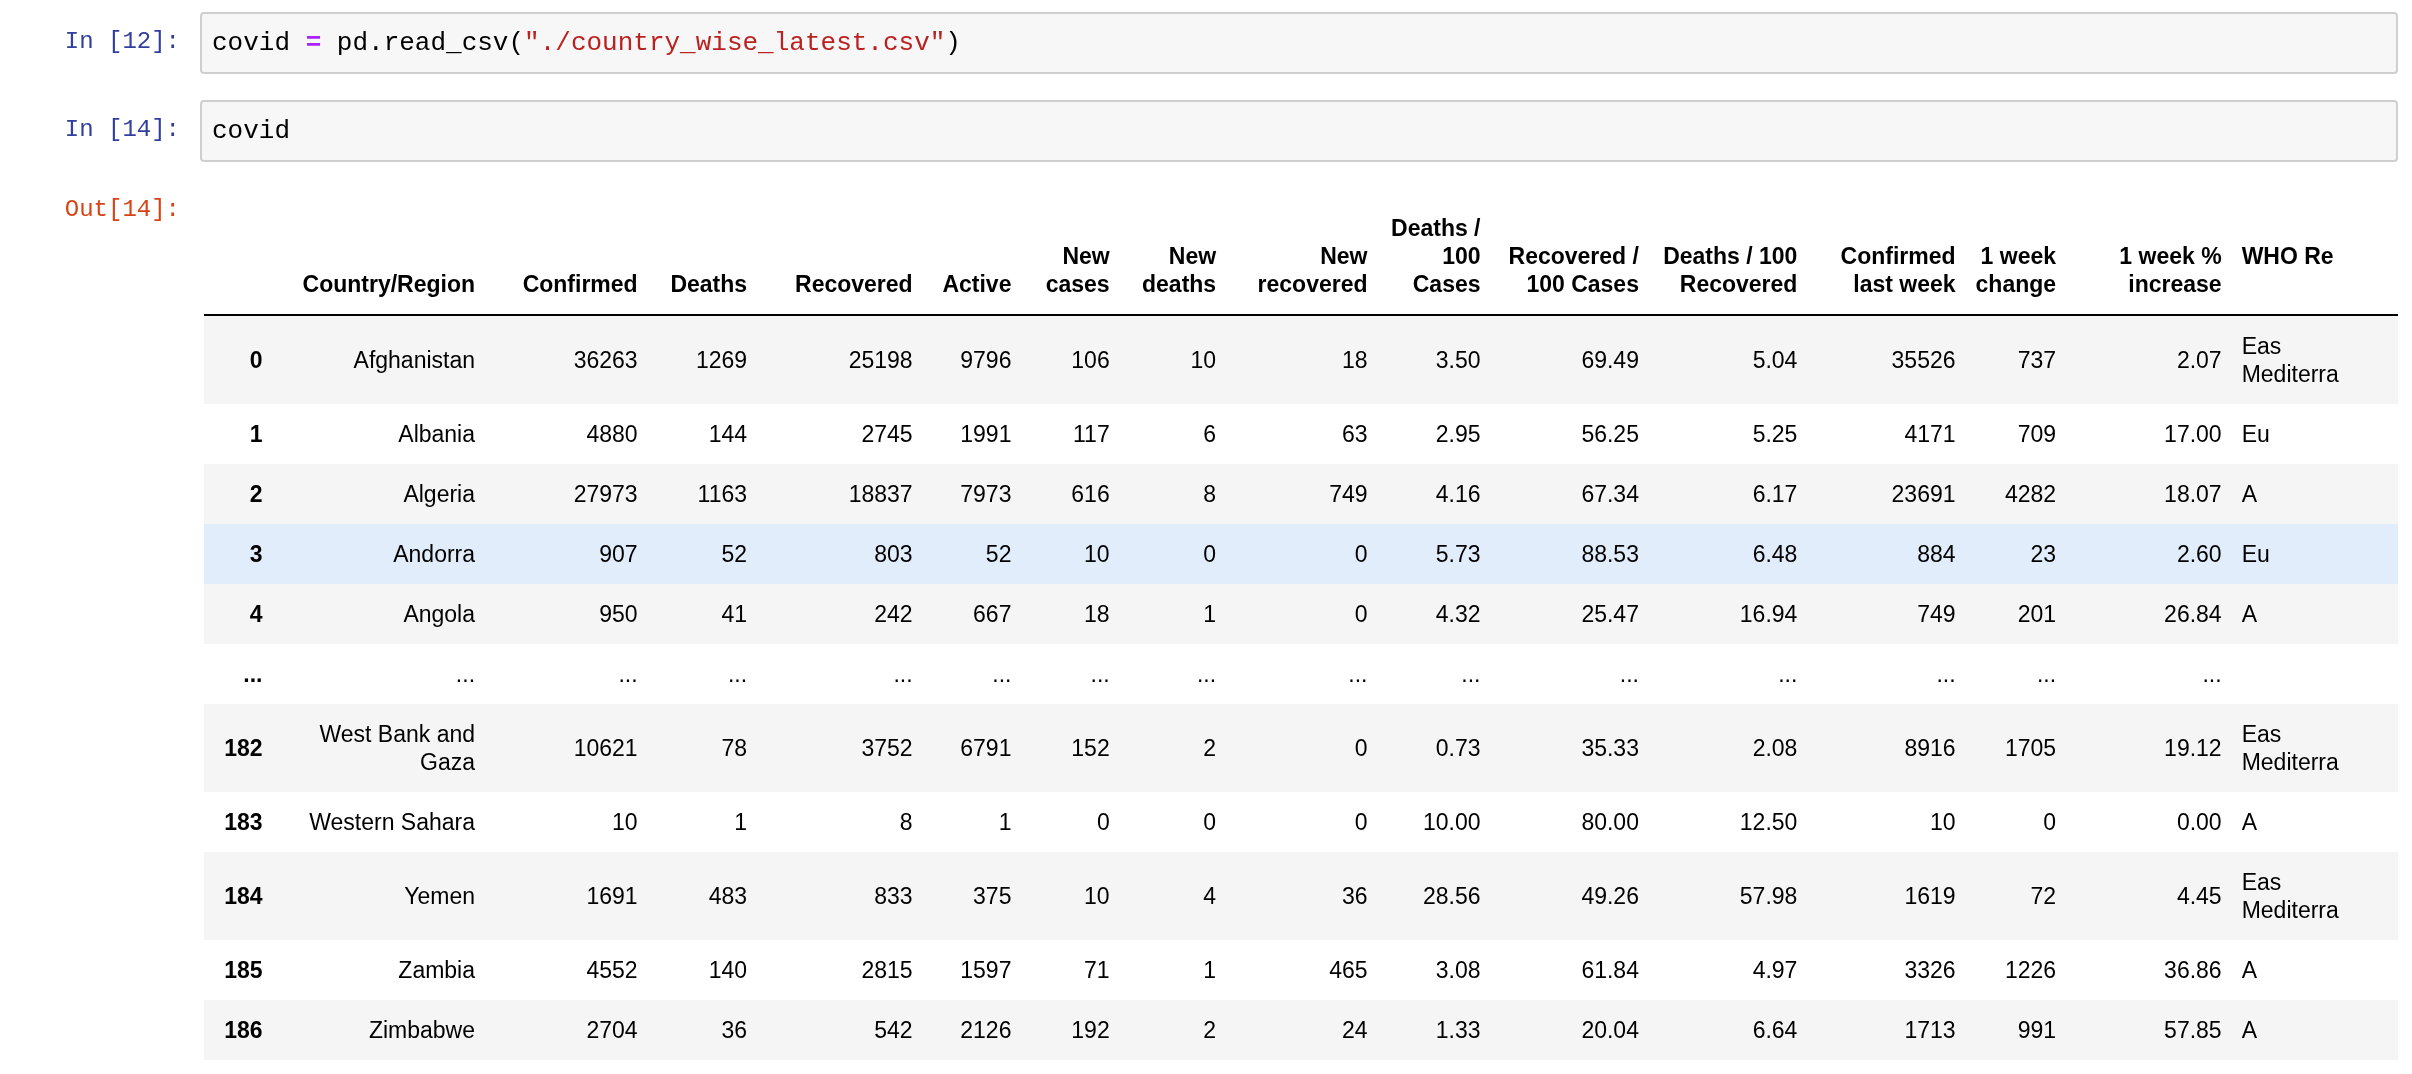 This screenshot has width=2412, height=1074. Describe the element at coordinates (2151, 970) in the screenshot. I see `table-cell: 36.86` at that location.